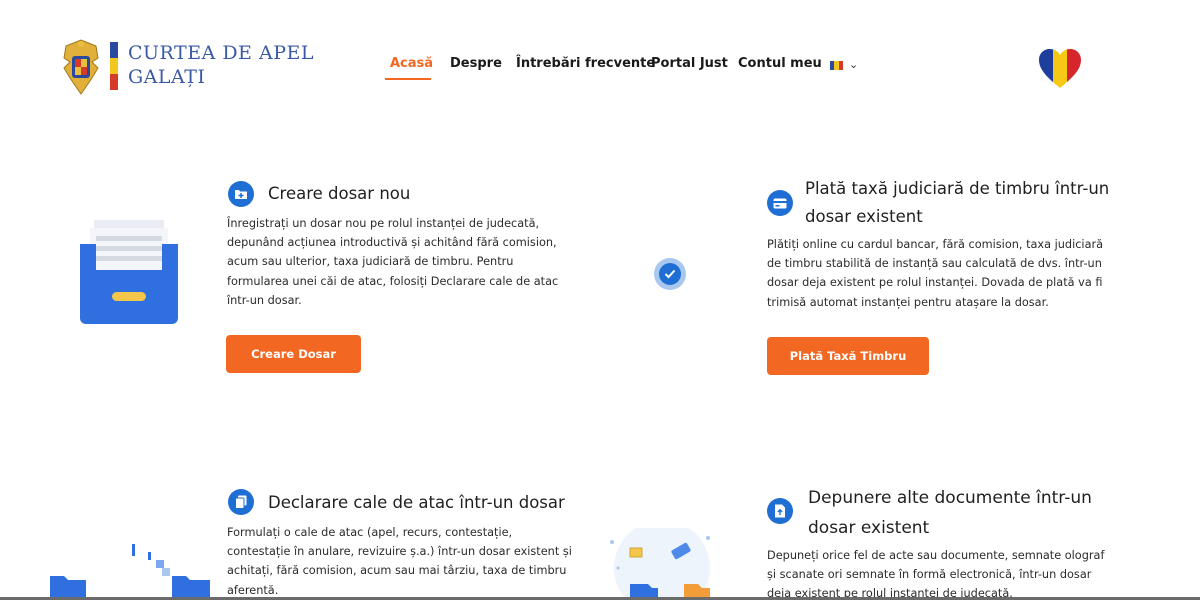 The width and height of the screenshot is (1200, 600). I want to click on chevron-down-icon: ⌄, so click(854, 64).